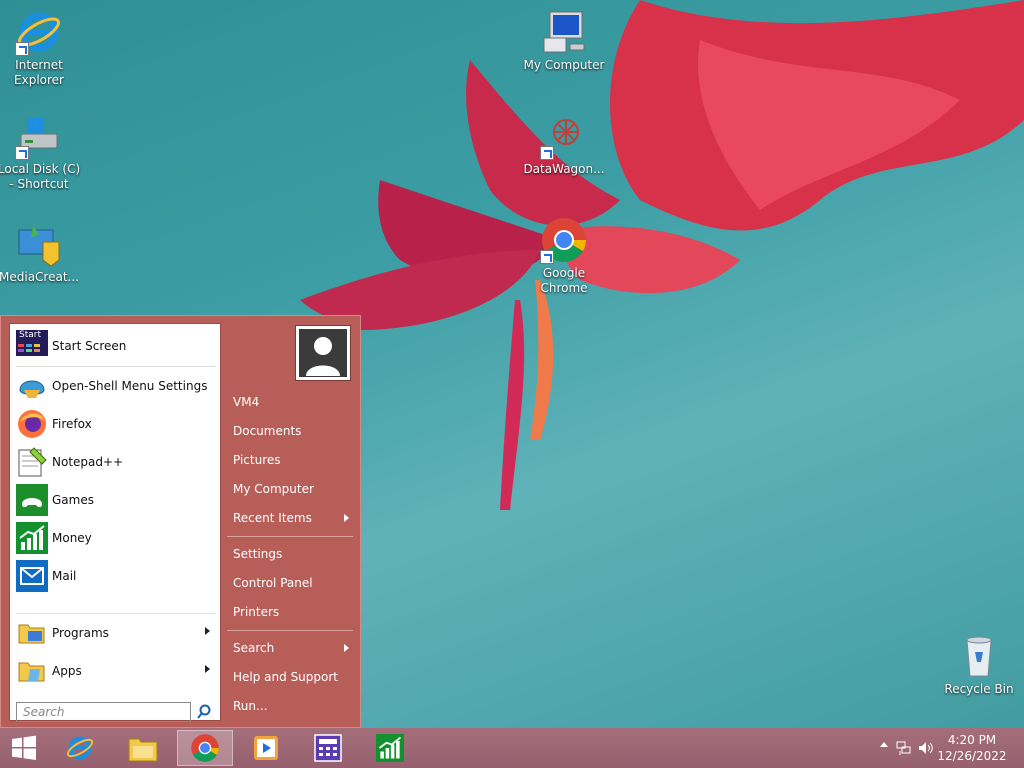 This screenshot has height=768, width=1024. What do you see at coordinates (103, 712) in the screenshot?
I see `start-menu-search-input: Search` at bounding box center [103, 712].